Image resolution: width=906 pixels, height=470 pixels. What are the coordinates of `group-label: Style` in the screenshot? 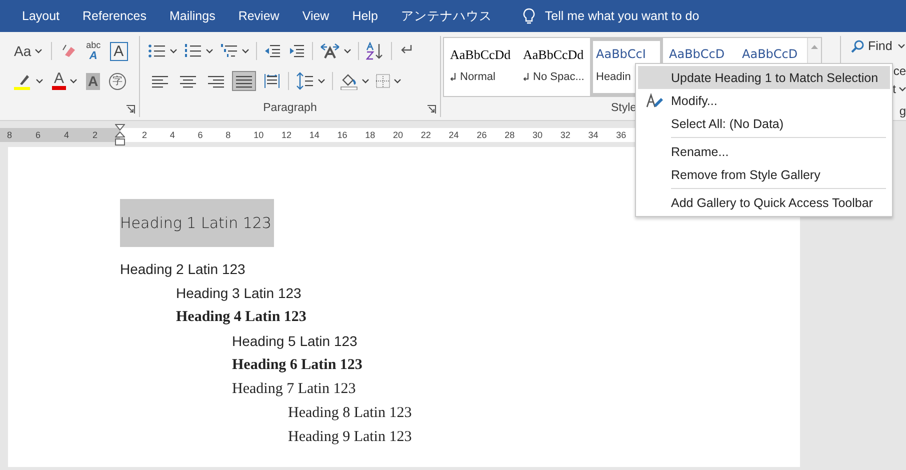 It's located at (624, 108).